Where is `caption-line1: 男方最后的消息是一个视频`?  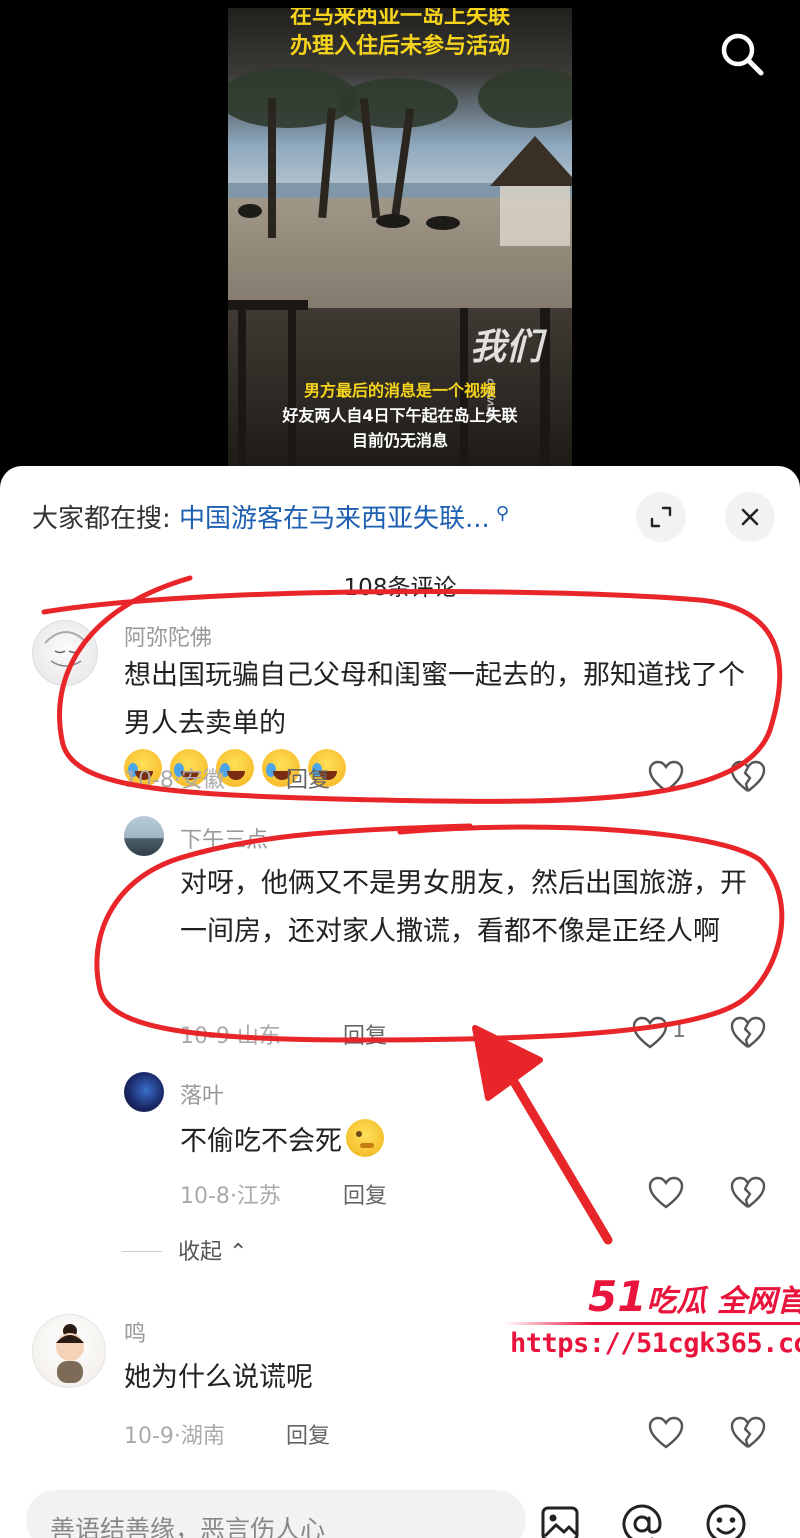
caption-line1: 男方最后的消息是一个视频 is located at coordinates (399, 390).